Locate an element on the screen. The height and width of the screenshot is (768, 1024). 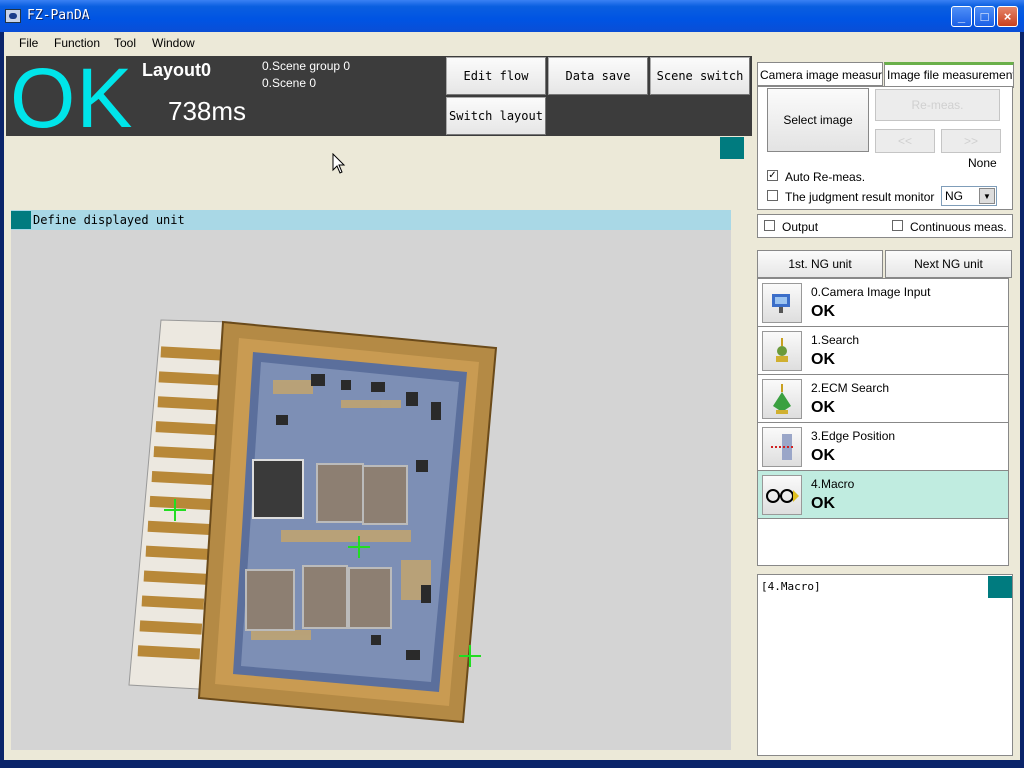
minimize-button: _ is located at coordinates (961, 16).